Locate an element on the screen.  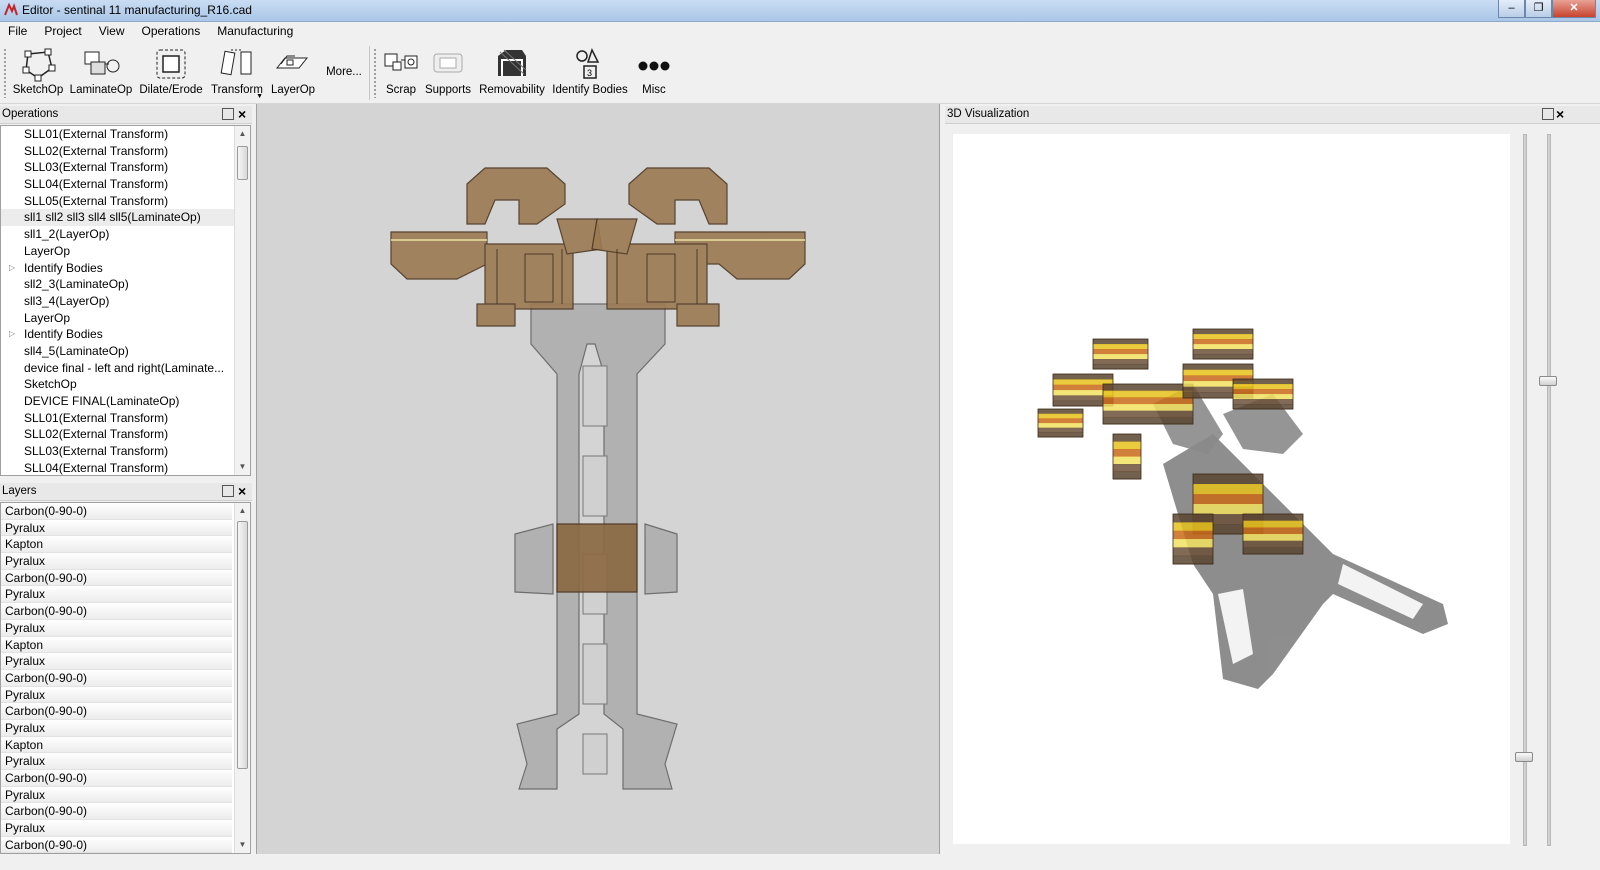
transform-button: Transform ▼ is located at coordinates (237, 74).